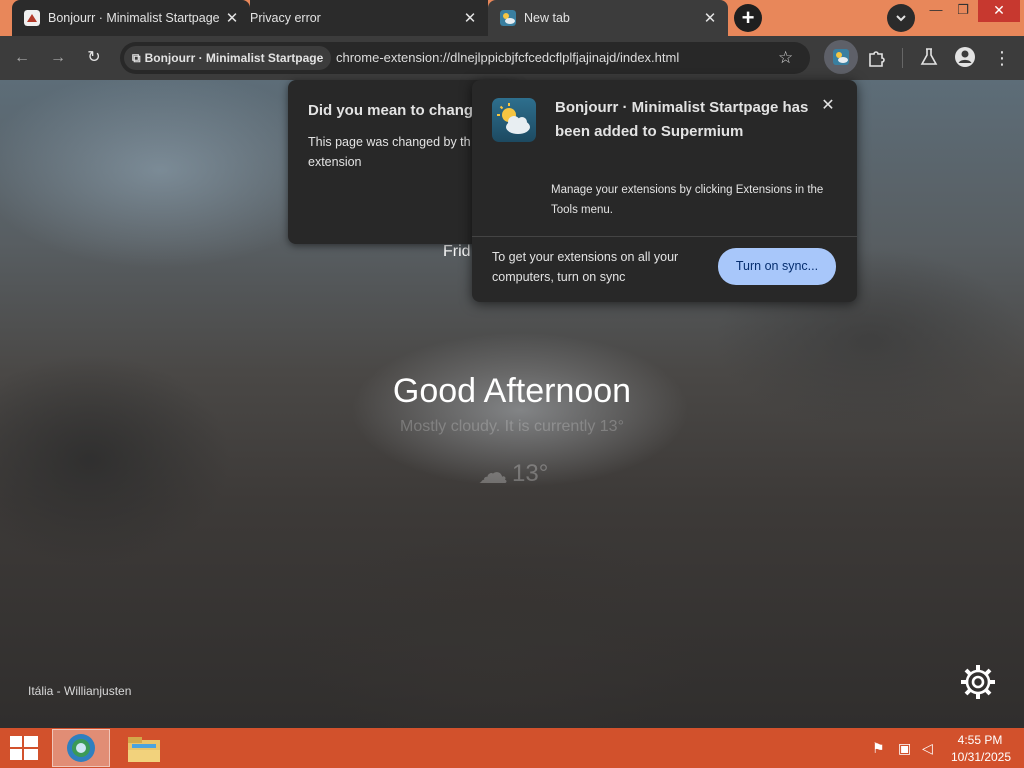  I want to click on taskbar-browser-button, so click(81, 748).